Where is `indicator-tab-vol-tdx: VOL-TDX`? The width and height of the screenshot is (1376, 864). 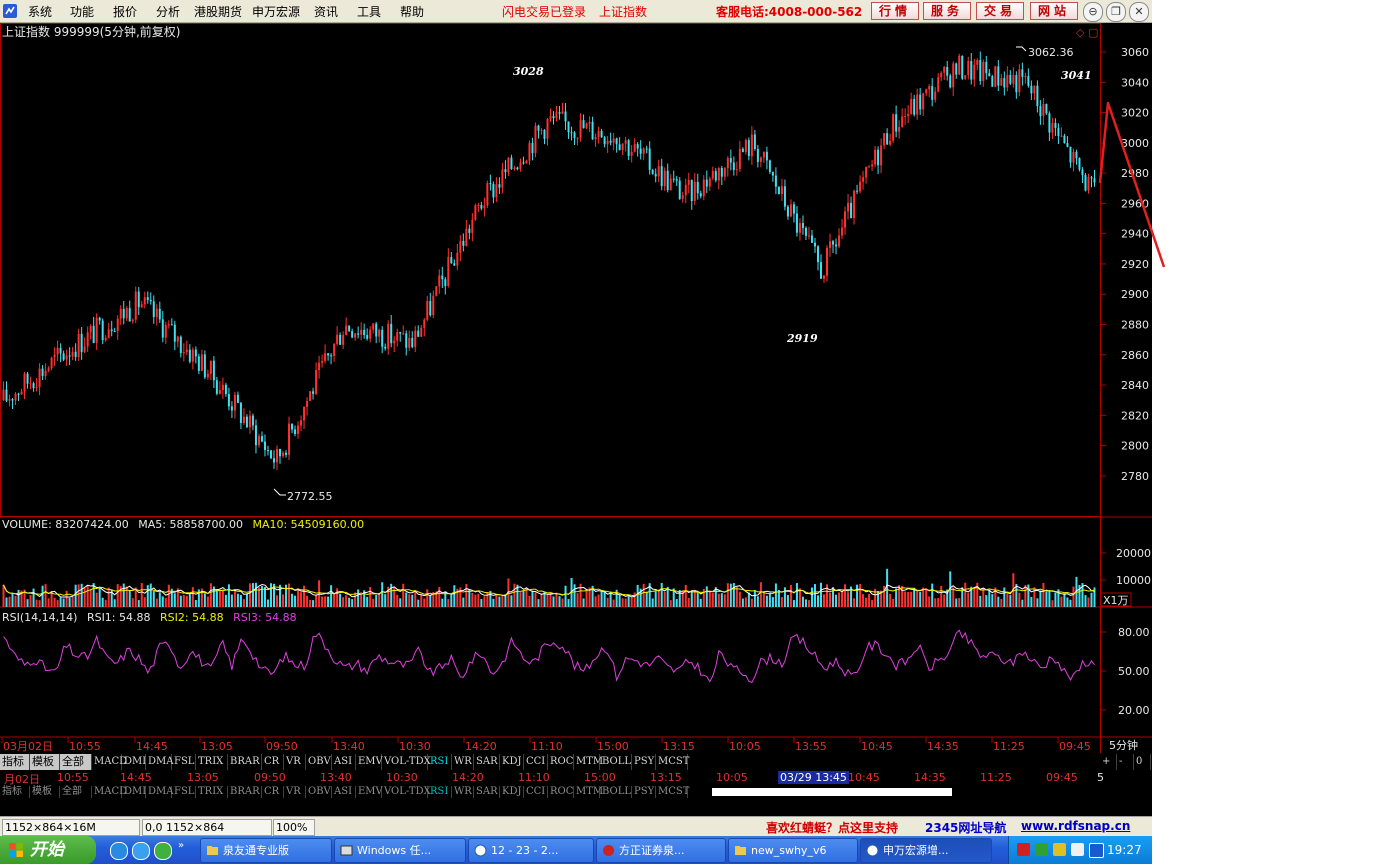
indicator-tab-vol-tdx: VOL-TDX is located at coordinates (406, 762).